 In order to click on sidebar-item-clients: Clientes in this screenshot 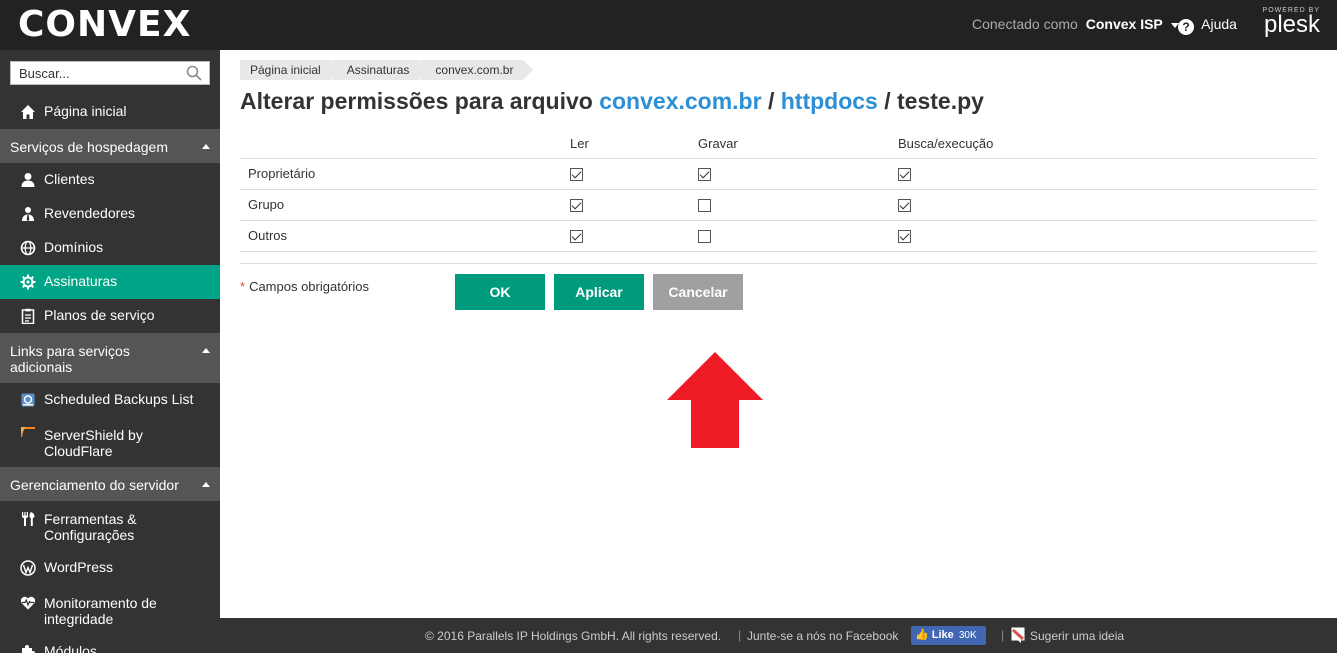, I will do `click(110, 180)`.